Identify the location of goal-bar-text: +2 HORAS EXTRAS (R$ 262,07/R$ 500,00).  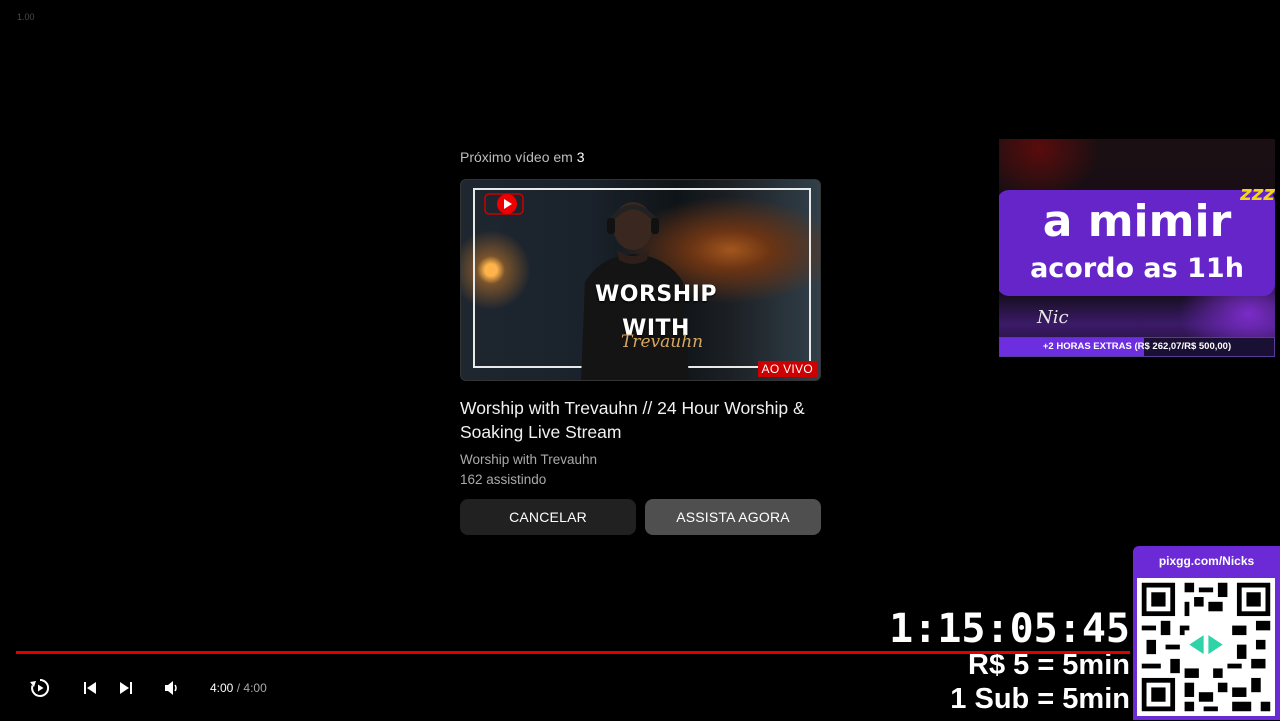
(1137, 346).